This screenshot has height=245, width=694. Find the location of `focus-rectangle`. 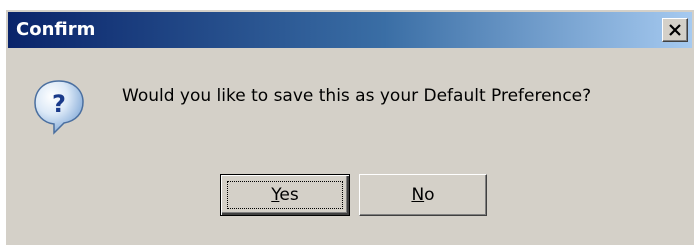

focus-rectangle is located at coordinates (285, 195).